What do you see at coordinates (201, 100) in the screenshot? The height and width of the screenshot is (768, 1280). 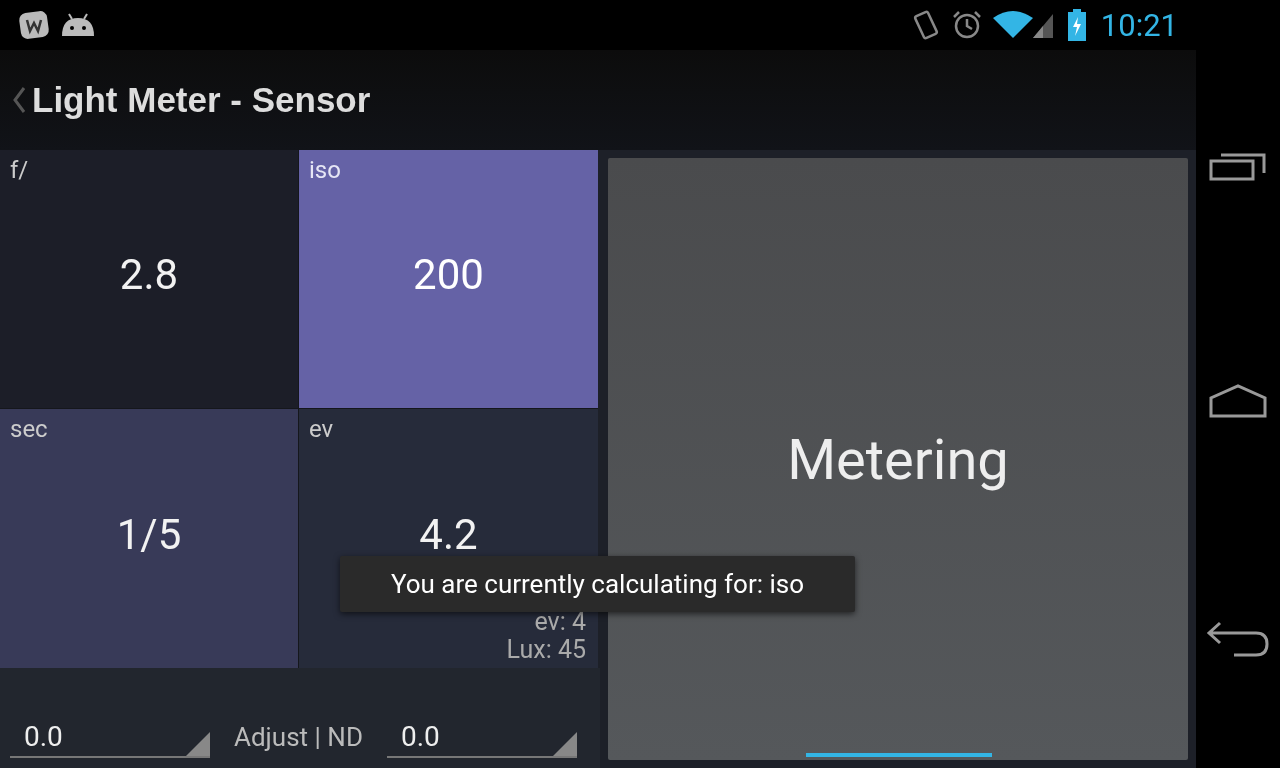 I see `screen-title: Light Meter - Sensor` at bounding box center [201, 100].